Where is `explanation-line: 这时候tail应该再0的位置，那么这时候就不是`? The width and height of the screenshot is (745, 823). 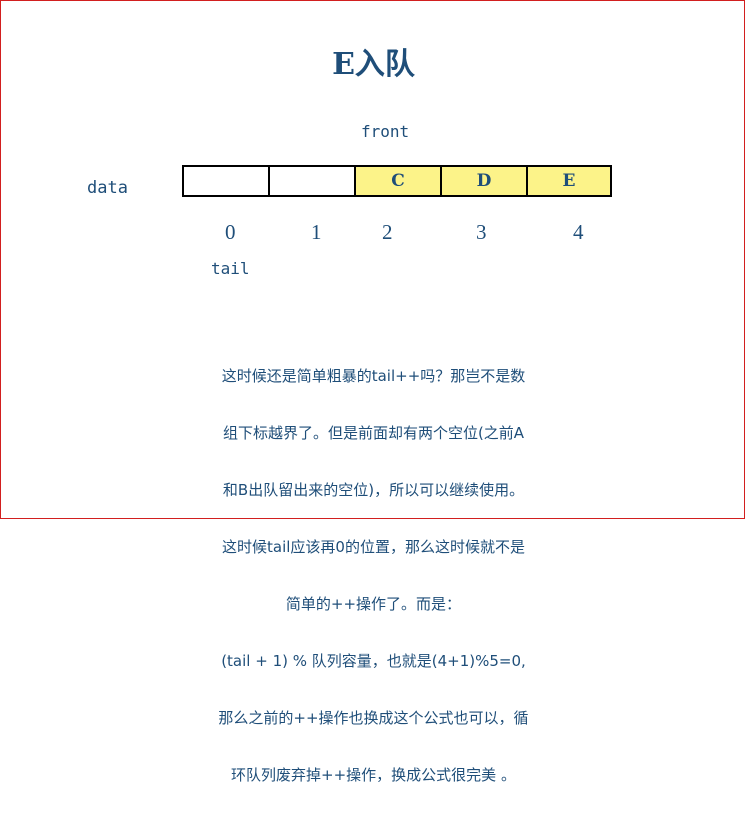
explanation-line: 这时候tail应该再0的位置，那么这时候就不是 is located at coordinates (373, 547).